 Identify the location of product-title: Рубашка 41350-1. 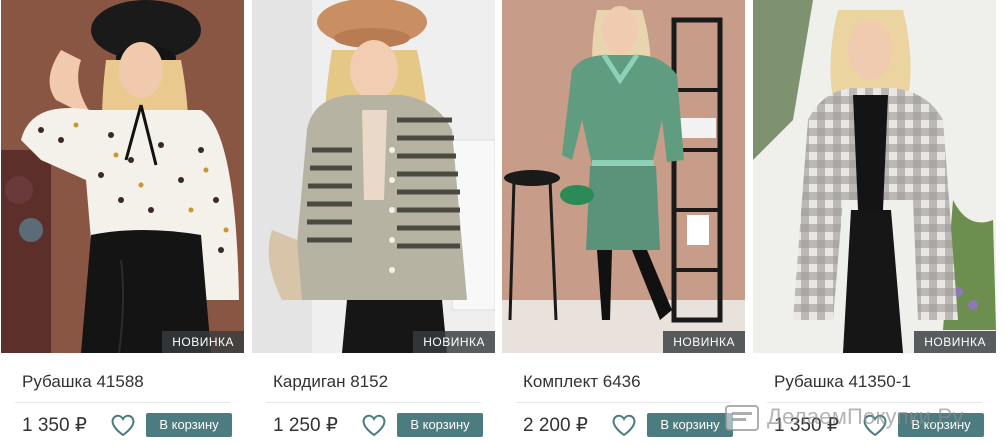
(842, 382).